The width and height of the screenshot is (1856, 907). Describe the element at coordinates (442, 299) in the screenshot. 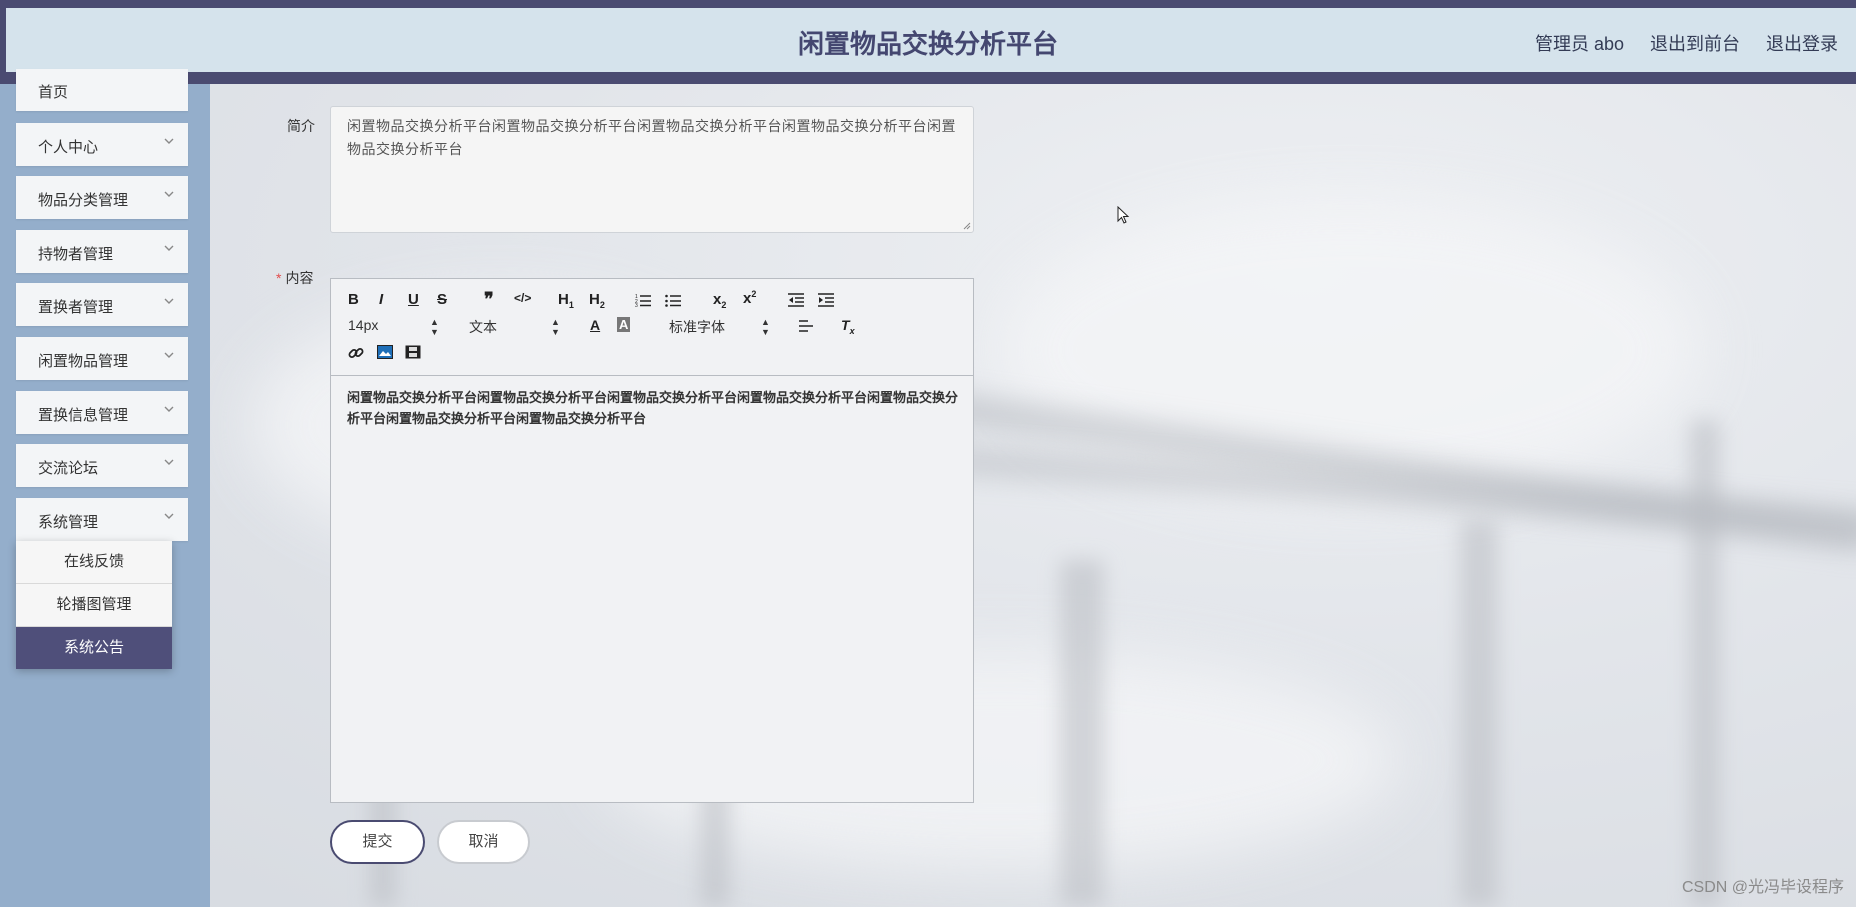

I see `strikethrough-icon: S` at that location.